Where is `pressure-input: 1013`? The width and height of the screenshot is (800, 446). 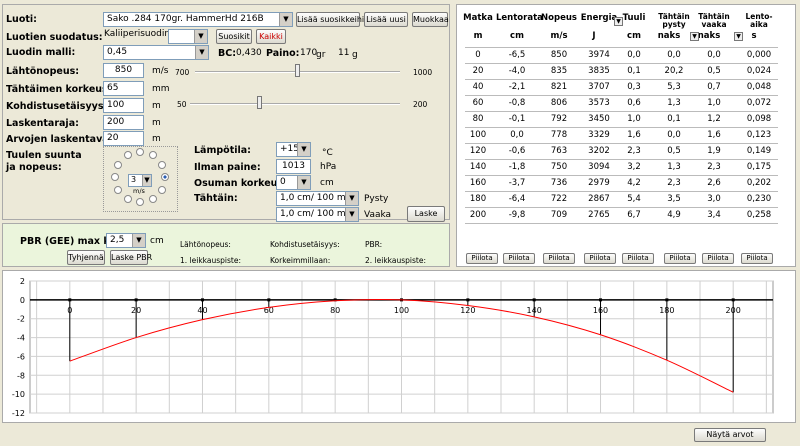 pressure-input: 1013 is located at coordinates (293, 166).